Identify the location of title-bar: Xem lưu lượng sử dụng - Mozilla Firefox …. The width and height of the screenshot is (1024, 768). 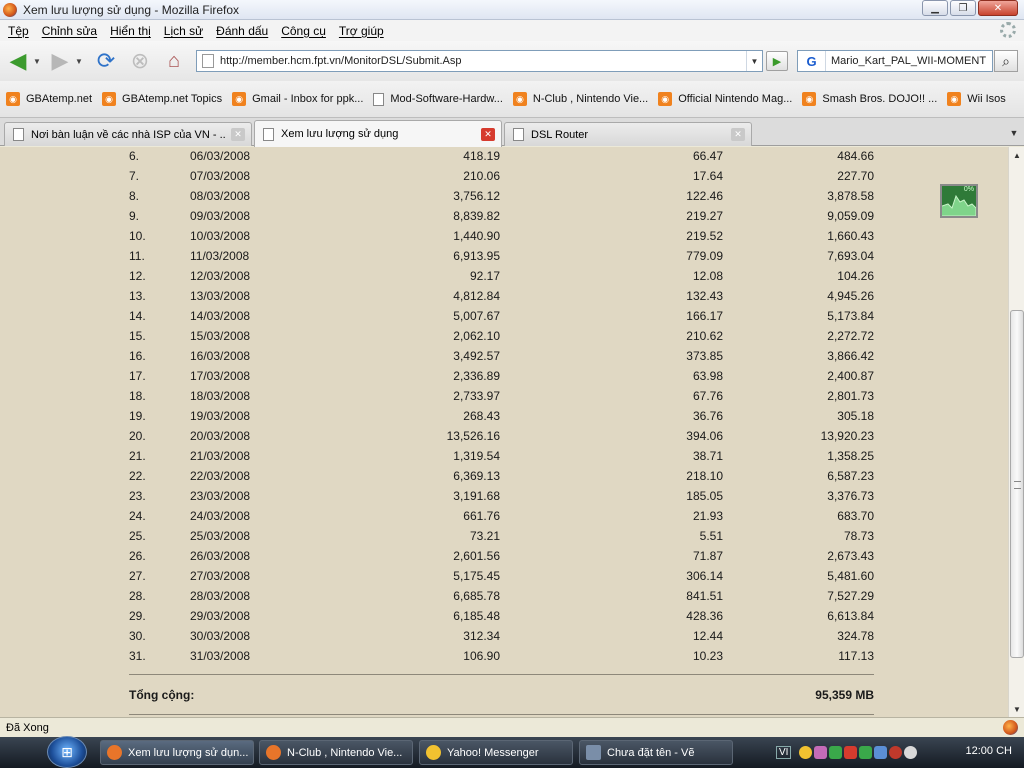
(512, 10).